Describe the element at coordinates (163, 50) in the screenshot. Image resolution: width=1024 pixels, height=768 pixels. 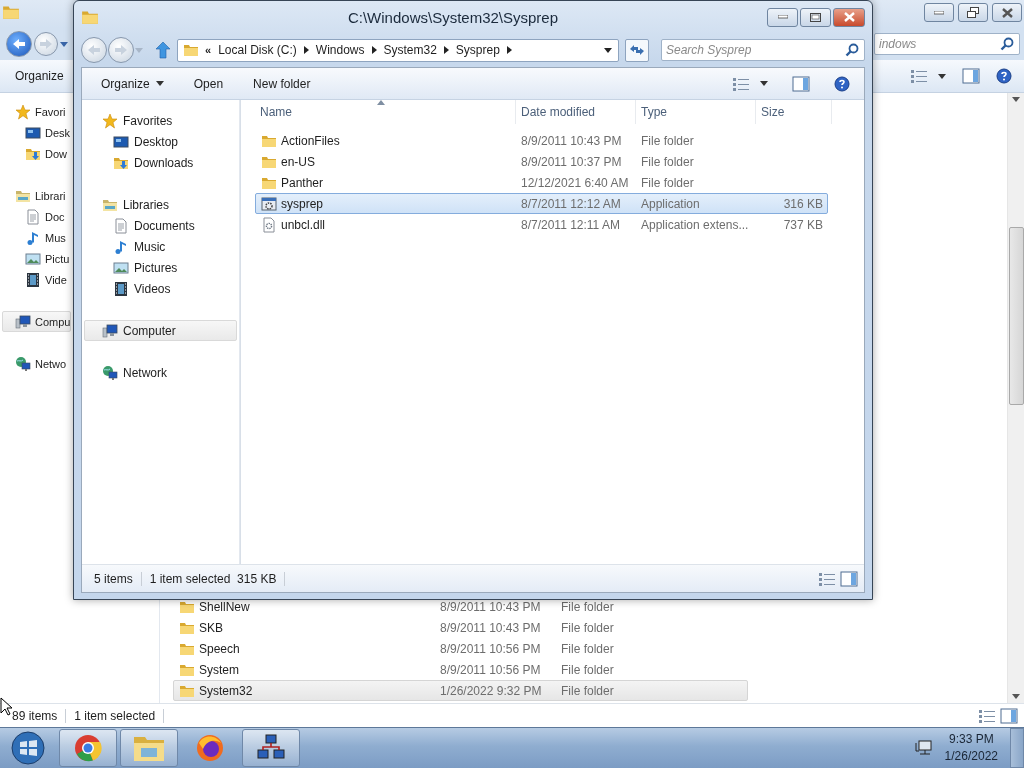
I see `up-arrow-icon` at that location.